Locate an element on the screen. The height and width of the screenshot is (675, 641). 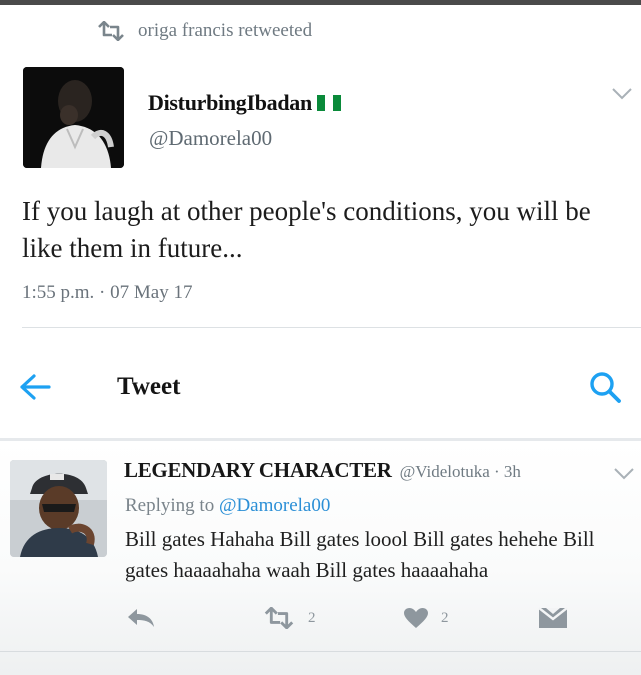
back-arrow-icon is located at coordinates (35, 387).